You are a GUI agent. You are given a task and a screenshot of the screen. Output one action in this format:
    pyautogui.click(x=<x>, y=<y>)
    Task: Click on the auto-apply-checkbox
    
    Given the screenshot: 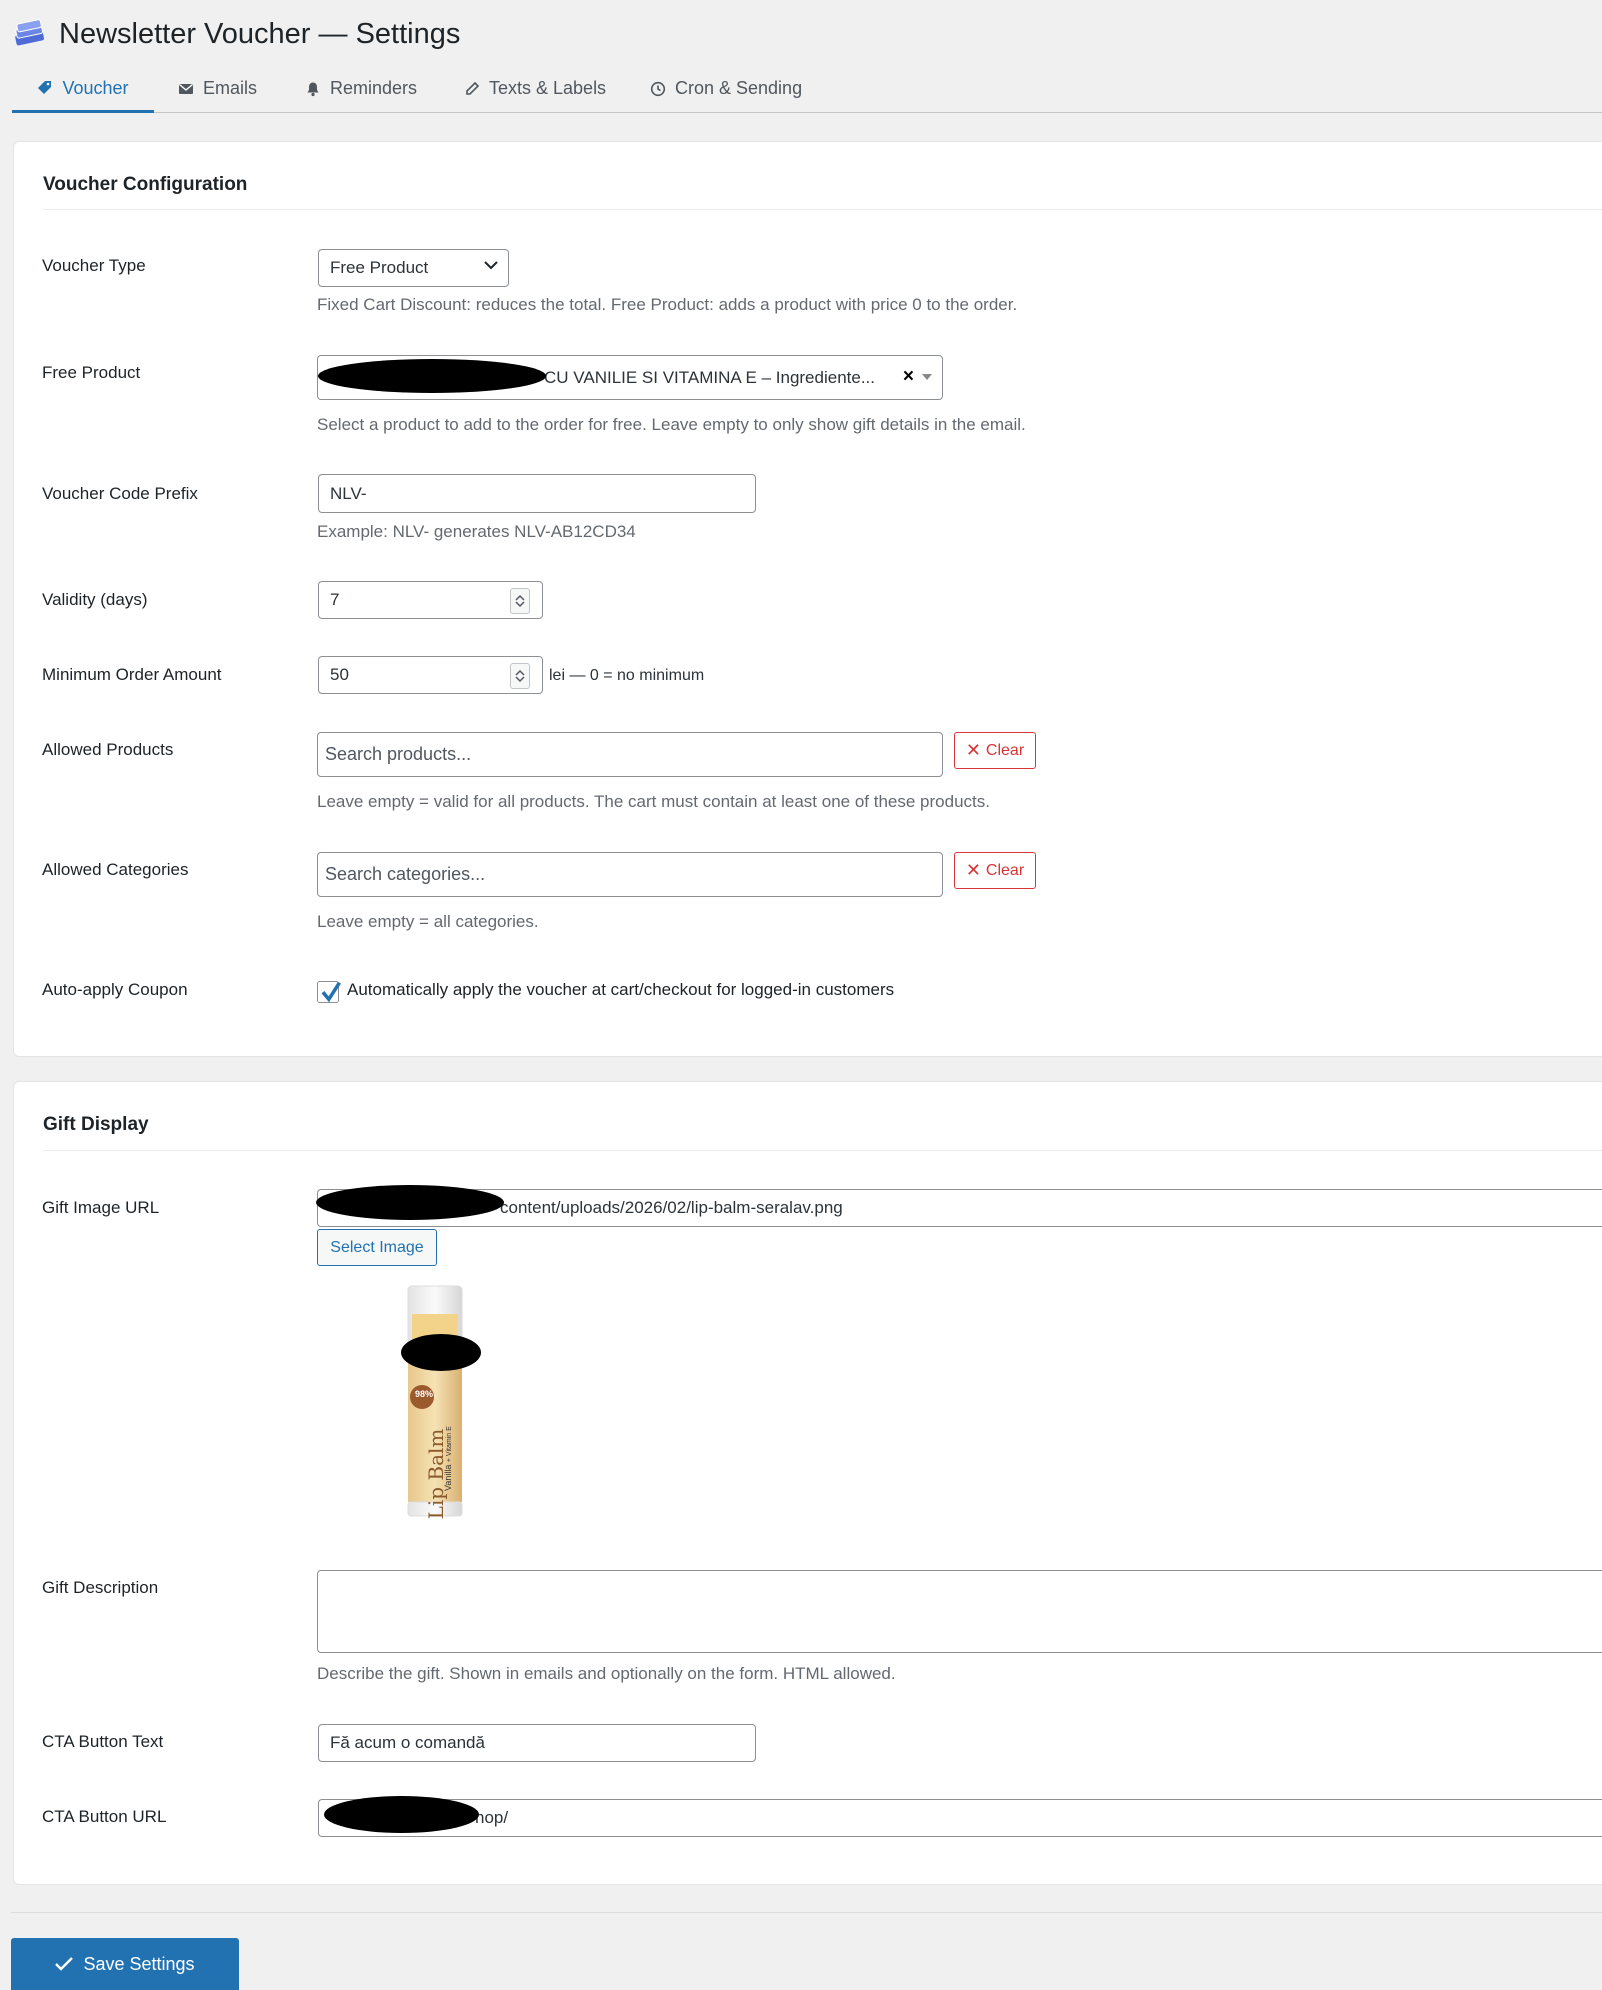 What is the action you would take?
    pyautogui.click(x=329, y=992)
    